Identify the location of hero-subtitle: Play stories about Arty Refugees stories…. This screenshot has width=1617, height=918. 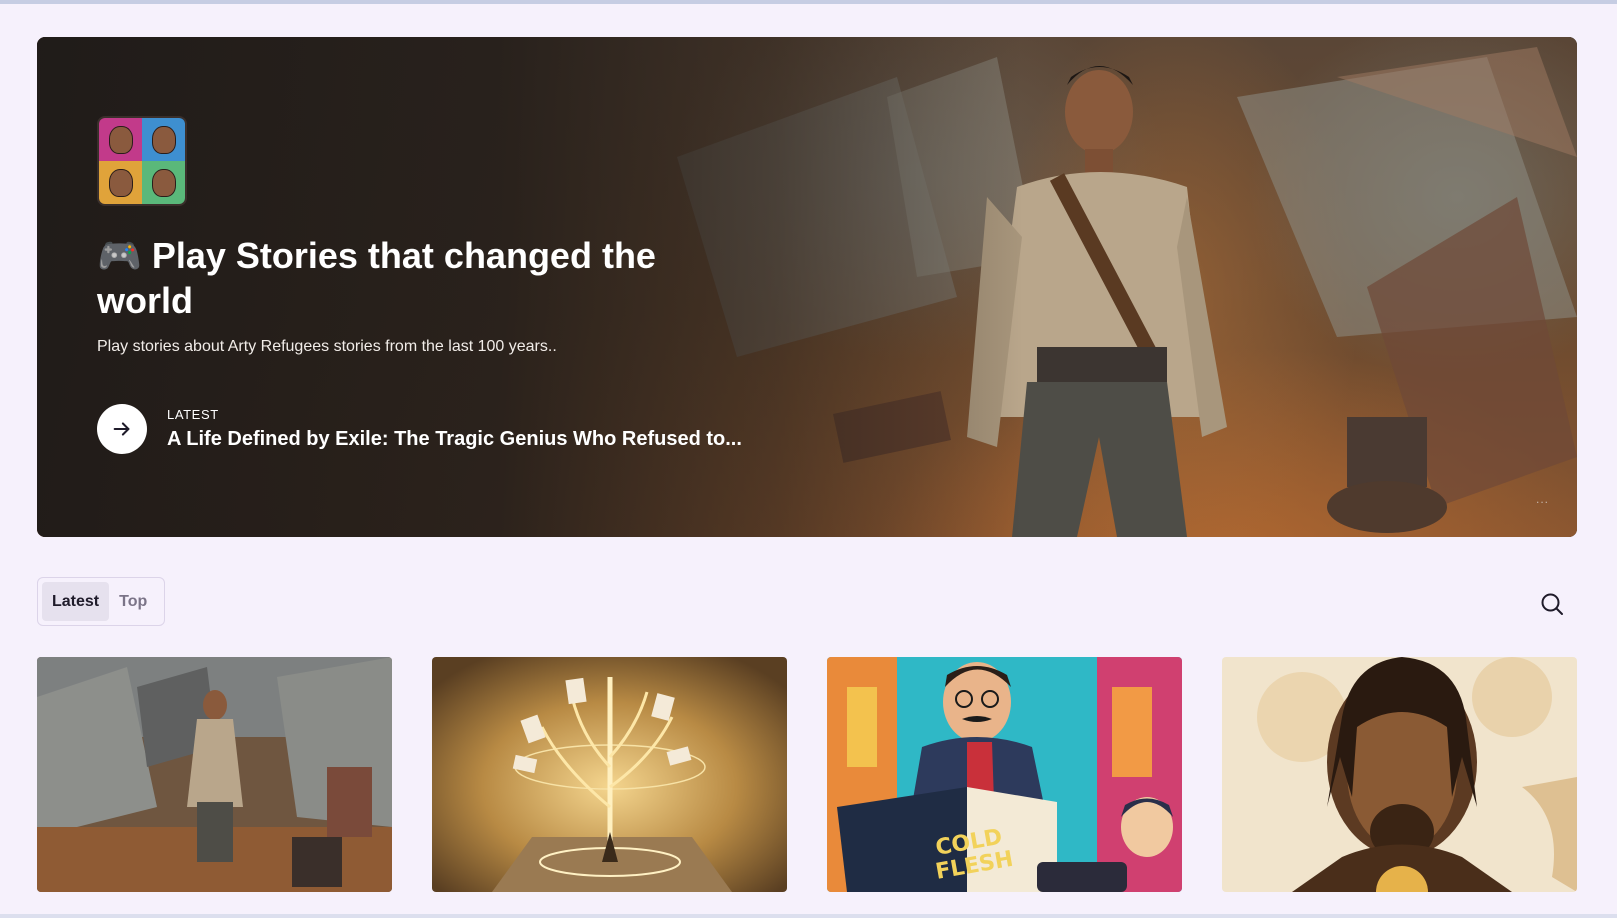
(327, 346).